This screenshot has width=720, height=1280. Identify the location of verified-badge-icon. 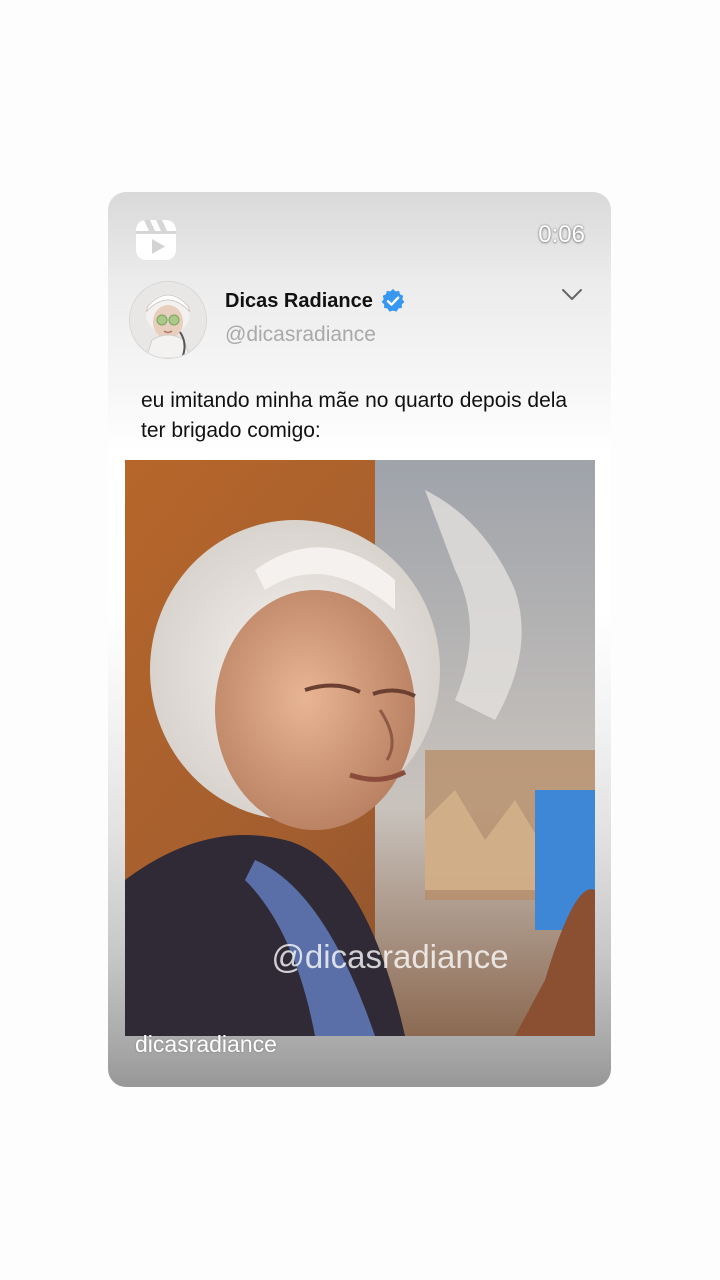
(393, 300).